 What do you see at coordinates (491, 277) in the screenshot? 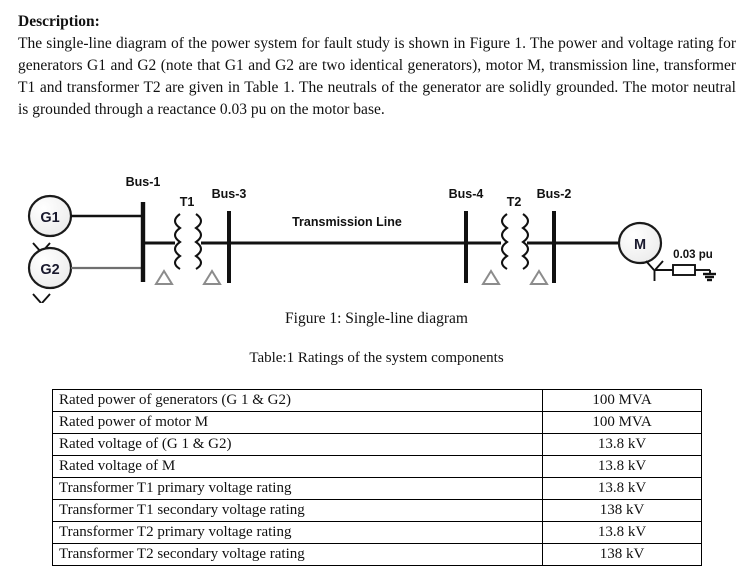
I see `delta-winding-icon-t2-primary` at bounding box center [491, 277].